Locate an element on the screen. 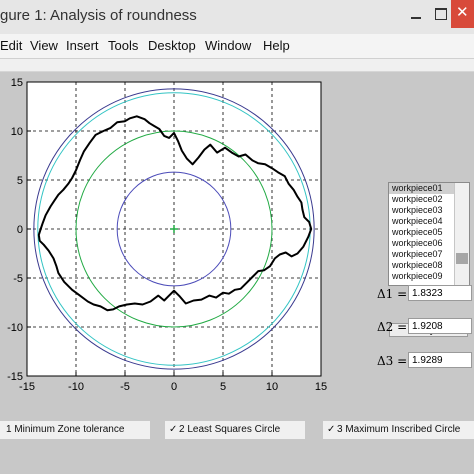  x-tick-label: 0 is located at coordinates (174, 387).